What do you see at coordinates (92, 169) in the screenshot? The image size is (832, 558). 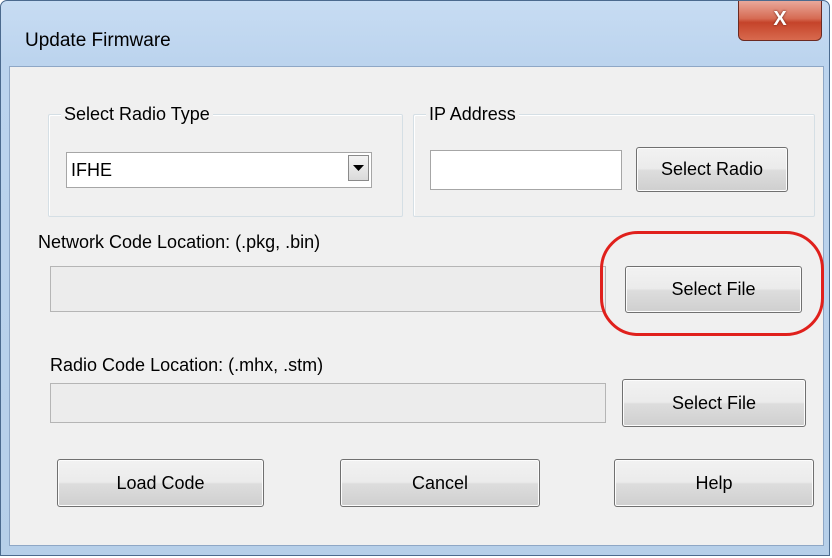 I see `radio-type-value: IFHE` at bounding box center [92, 169].